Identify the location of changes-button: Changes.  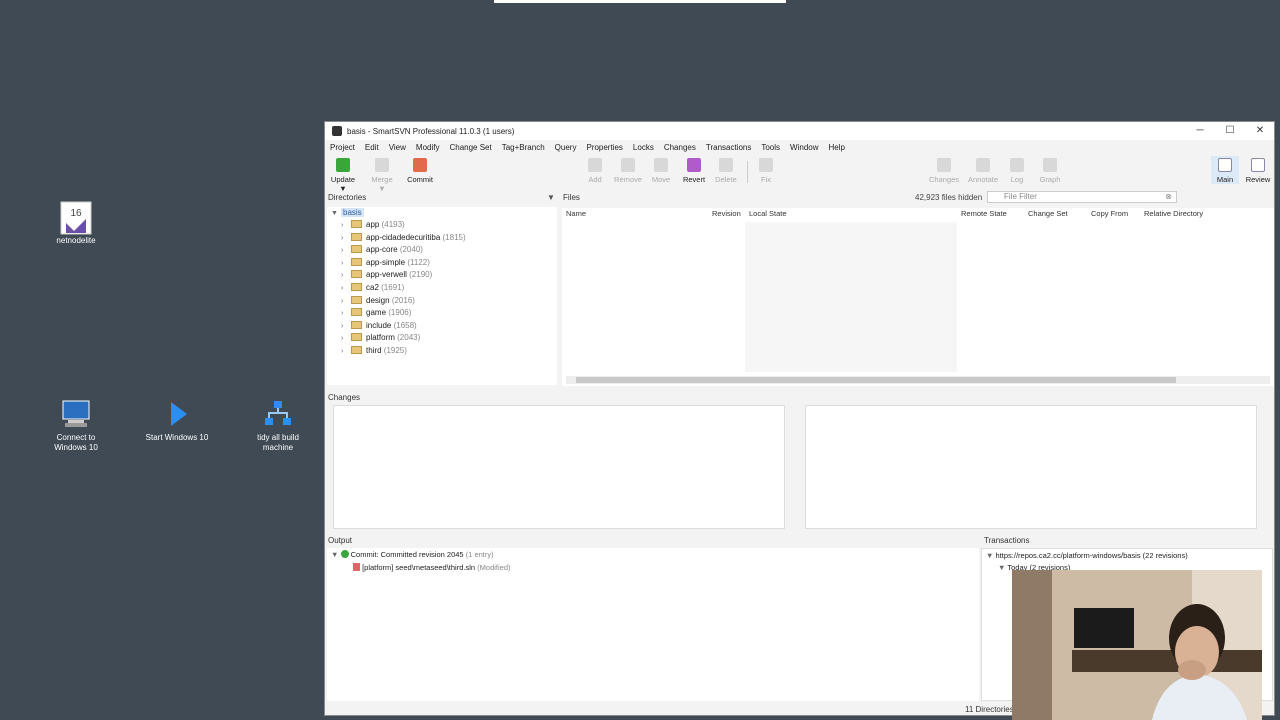
(944, 171).